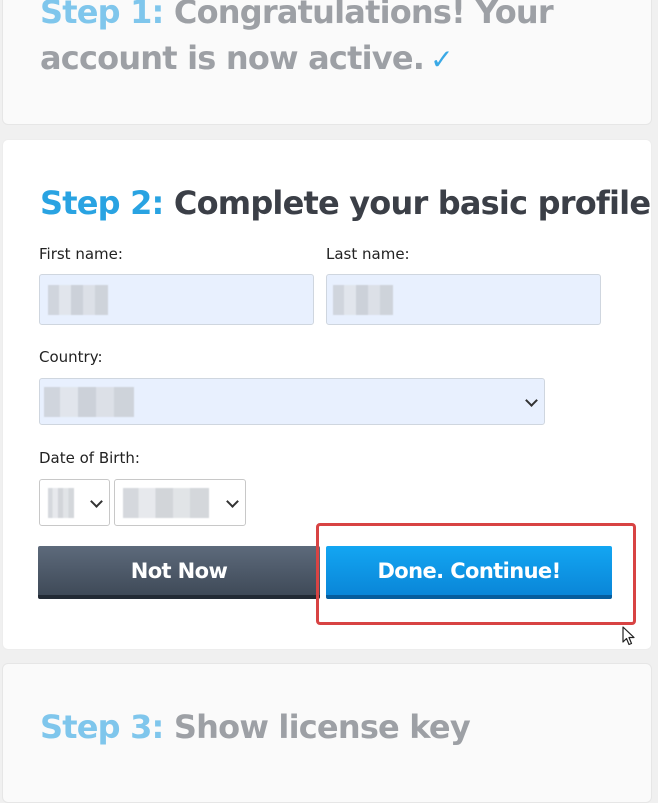 The image size is (658, 803). Describe the element at coordinates (363, 15) in the screenshot. I see `step1-text-line1: Congratulations! Your` at that location.